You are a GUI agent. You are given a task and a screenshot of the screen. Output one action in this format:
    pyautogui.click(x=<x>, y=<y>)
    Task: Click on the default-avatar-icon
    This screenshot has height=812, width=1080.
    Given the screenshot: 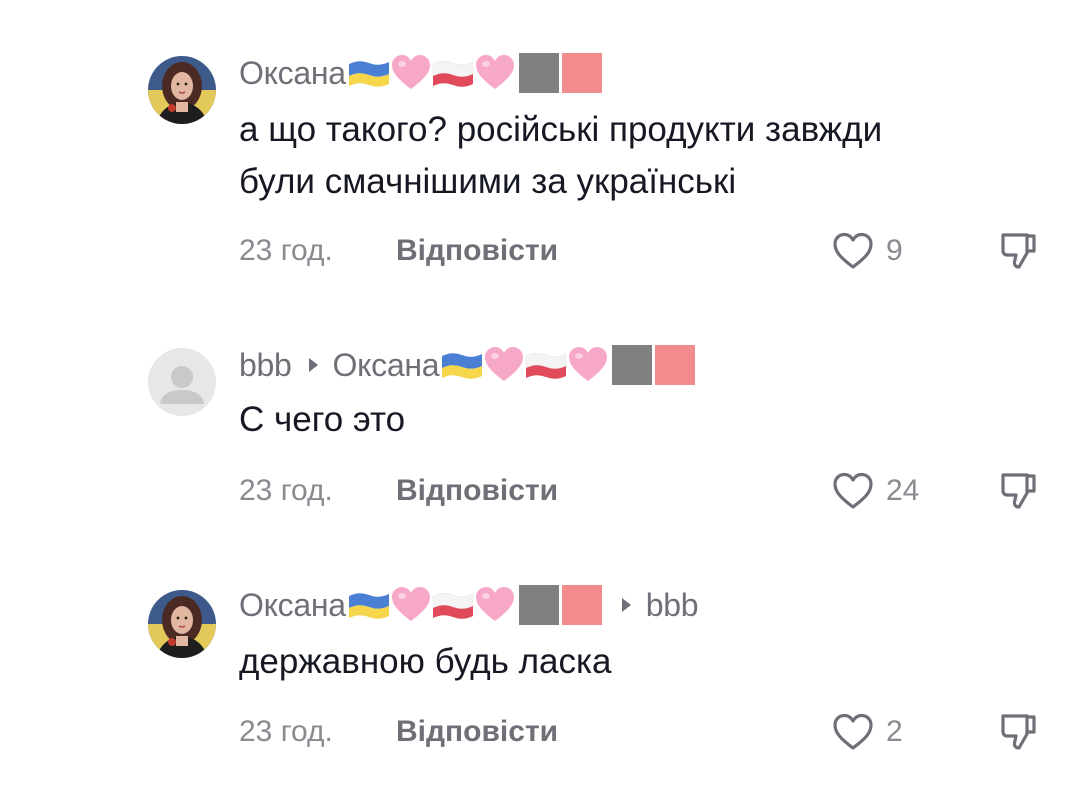 What is the action you would take?
    pyautogui.click(x=182, y=382)
    